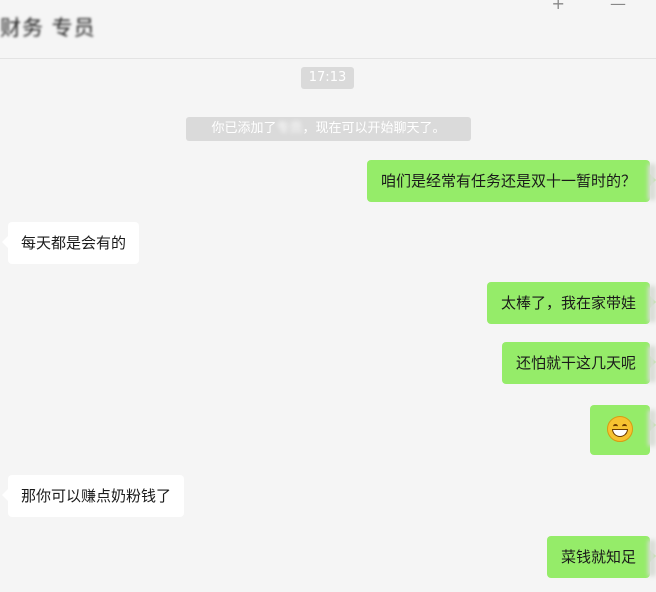 This screenshot has height=592, width=656. Describe the element at coordinates (568, 303) in the screenshot. I see `message-text: 太棒了，我在家带娃` at that location.